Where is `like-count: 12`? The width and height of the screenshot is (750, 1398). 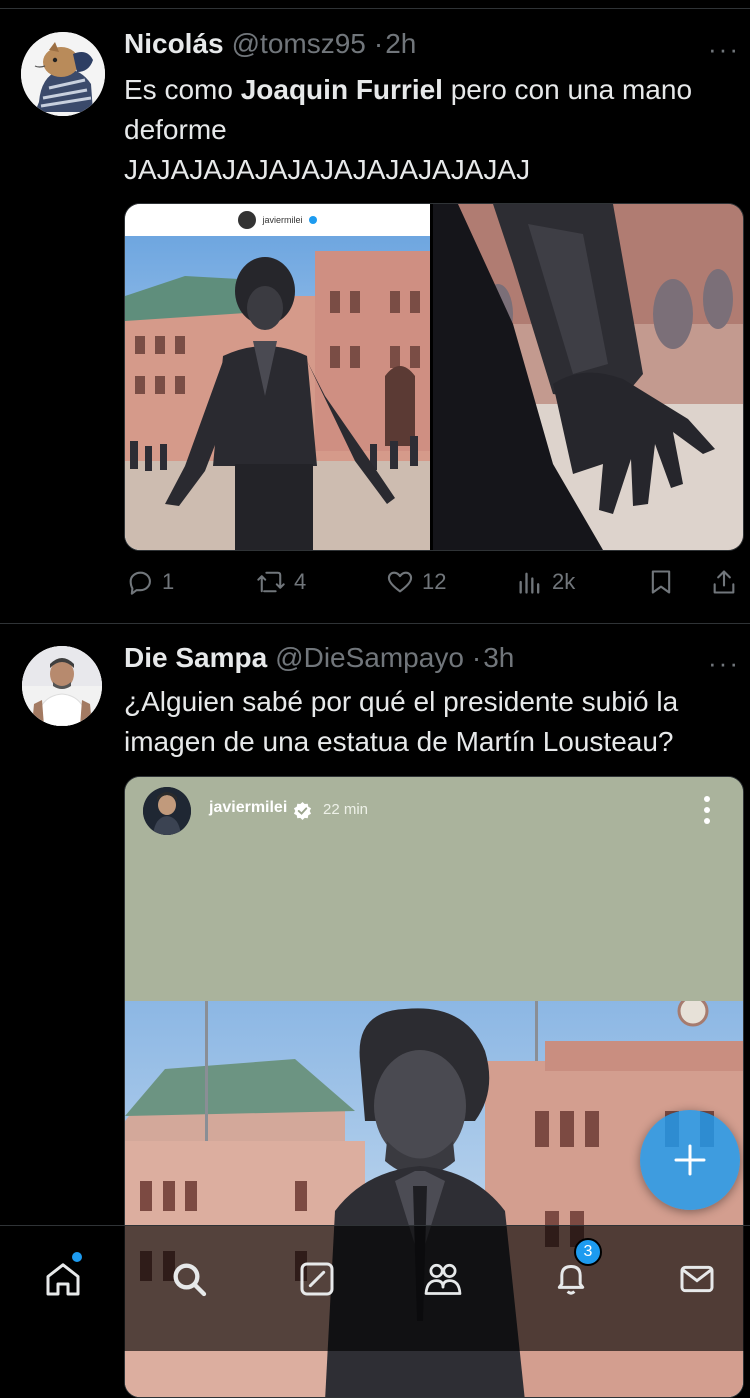 like-count: 12 is located at coordinates (434, 581).